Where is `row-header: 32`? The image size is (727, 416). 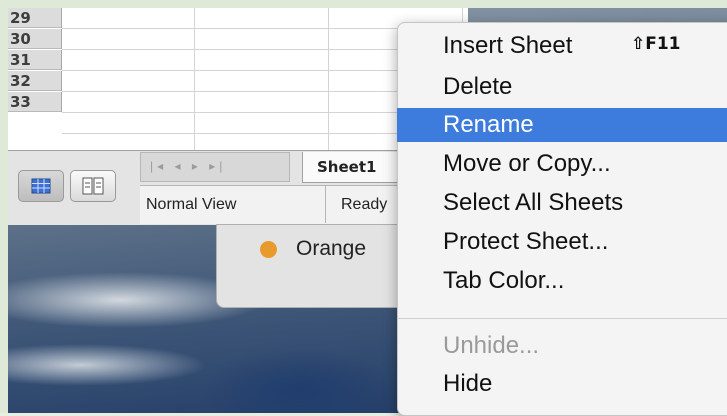 row-header: 32 is located at coordinates (35, 81).